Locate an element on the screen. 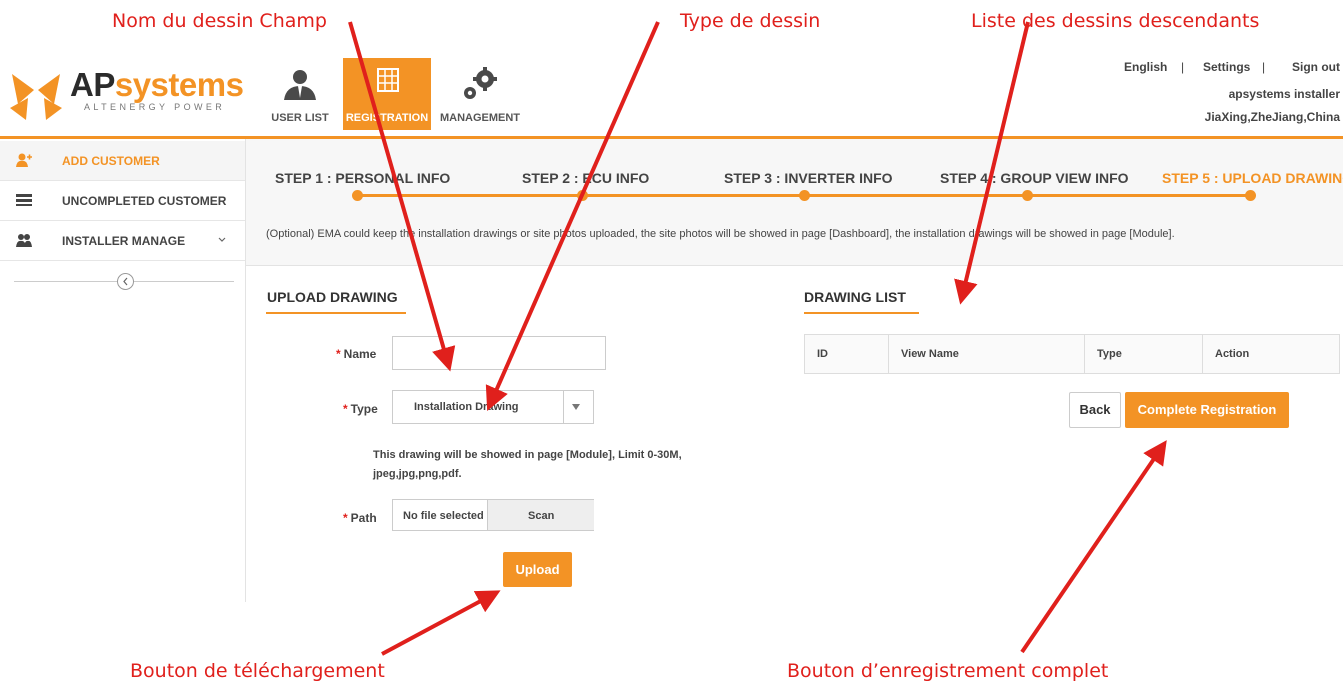 This screenshot has width=1343, height=688. annotation-upload-button: Bouton de téléchargement is located at coordinates (257, 671).